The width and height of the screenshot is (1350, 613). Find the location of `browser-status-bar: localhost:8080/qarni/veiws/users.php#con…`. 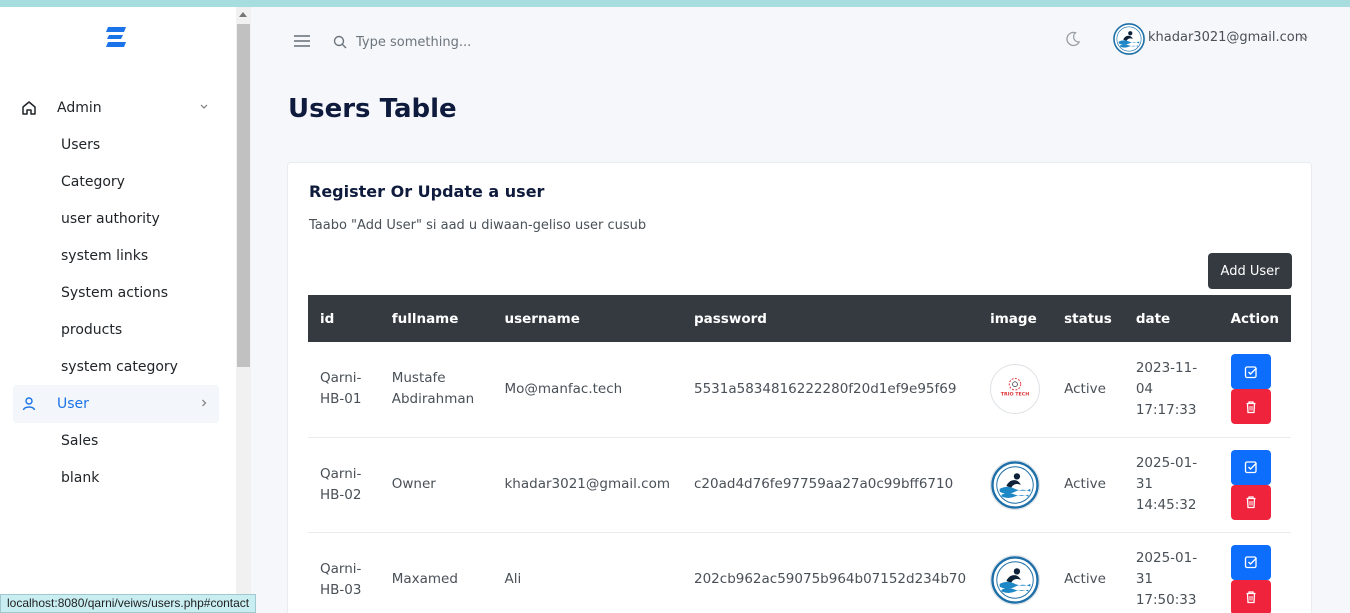

browser-status-bar: localhost:8080/qarni/veiws/users.php#con… is located at coordinates (128, 603).